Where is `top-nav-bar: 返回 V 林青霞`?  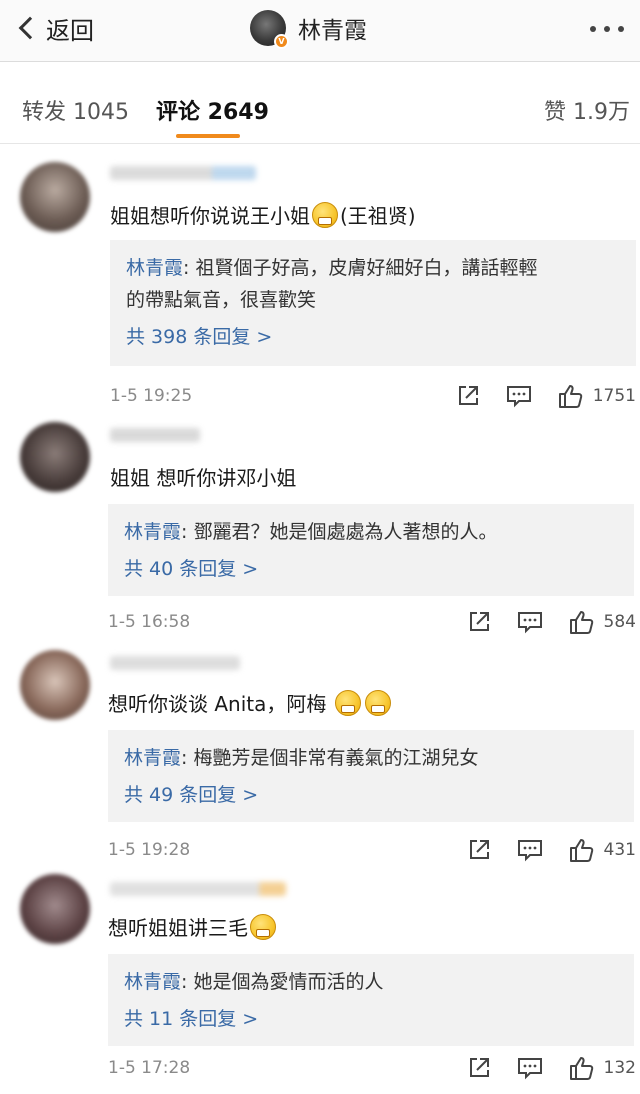 top-nav-bar: 返回 V 林青霞 is located at coordinates (320, 31).